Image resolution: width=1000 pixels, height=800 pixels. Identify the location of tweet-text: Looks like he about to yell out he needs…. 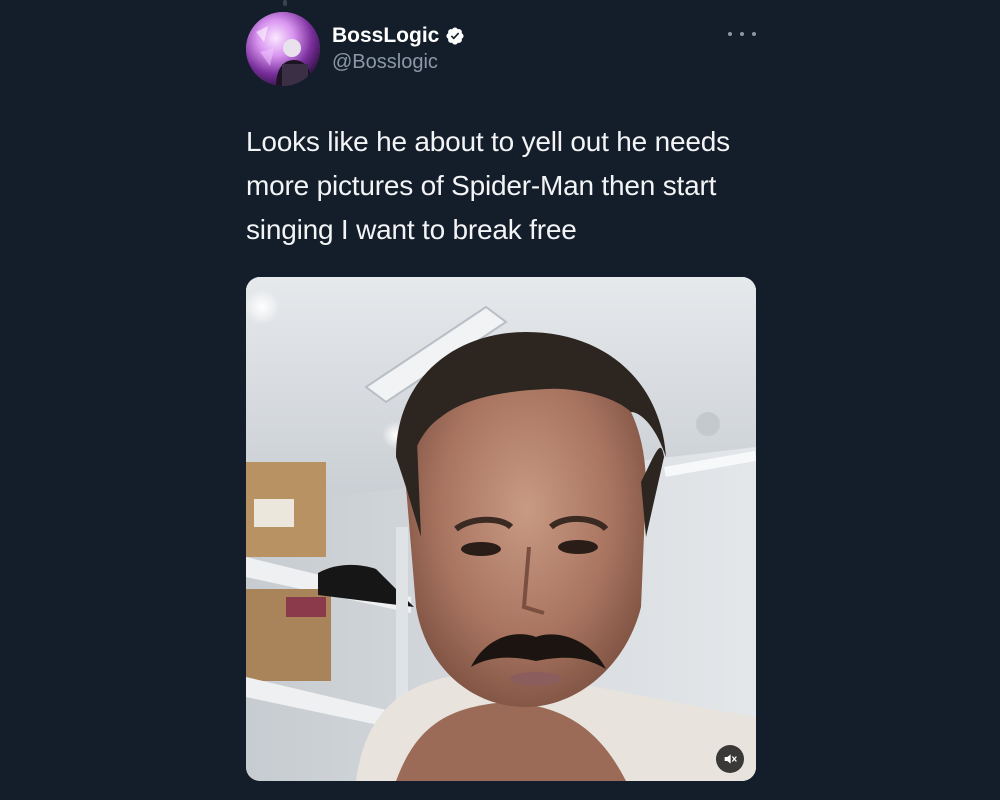
(488, 185).